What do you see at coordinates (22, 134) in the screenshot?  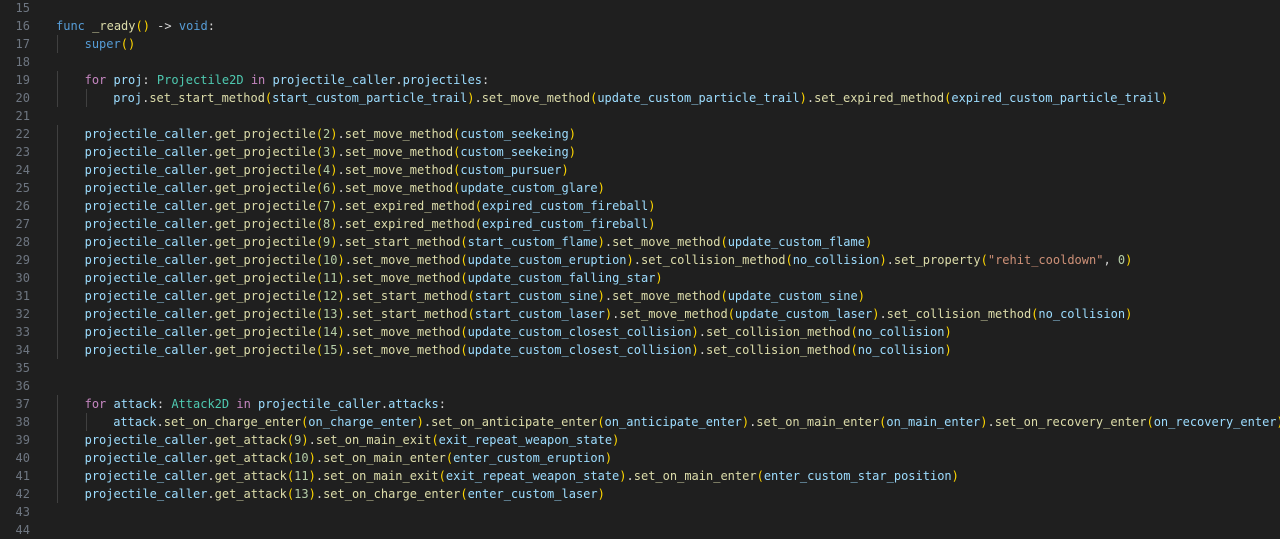 I see `line-number: 22` at bounding box center [22, 134].